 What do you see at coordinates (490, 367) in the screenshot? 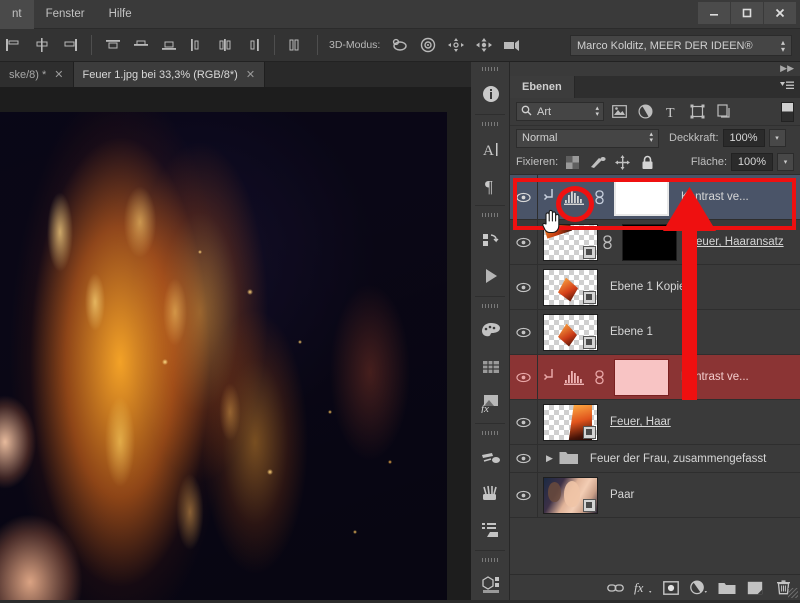
I see `swatches-grid-icon` at bounding box center [490, 367].